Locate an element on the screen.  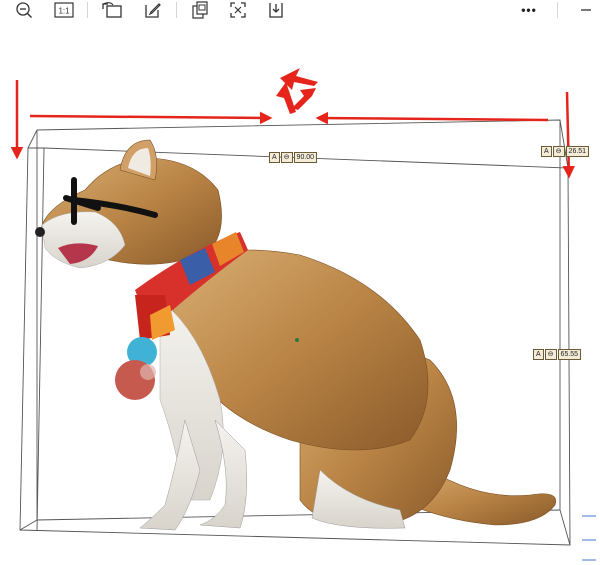
arrow-right is located at coordinates (151, 118).